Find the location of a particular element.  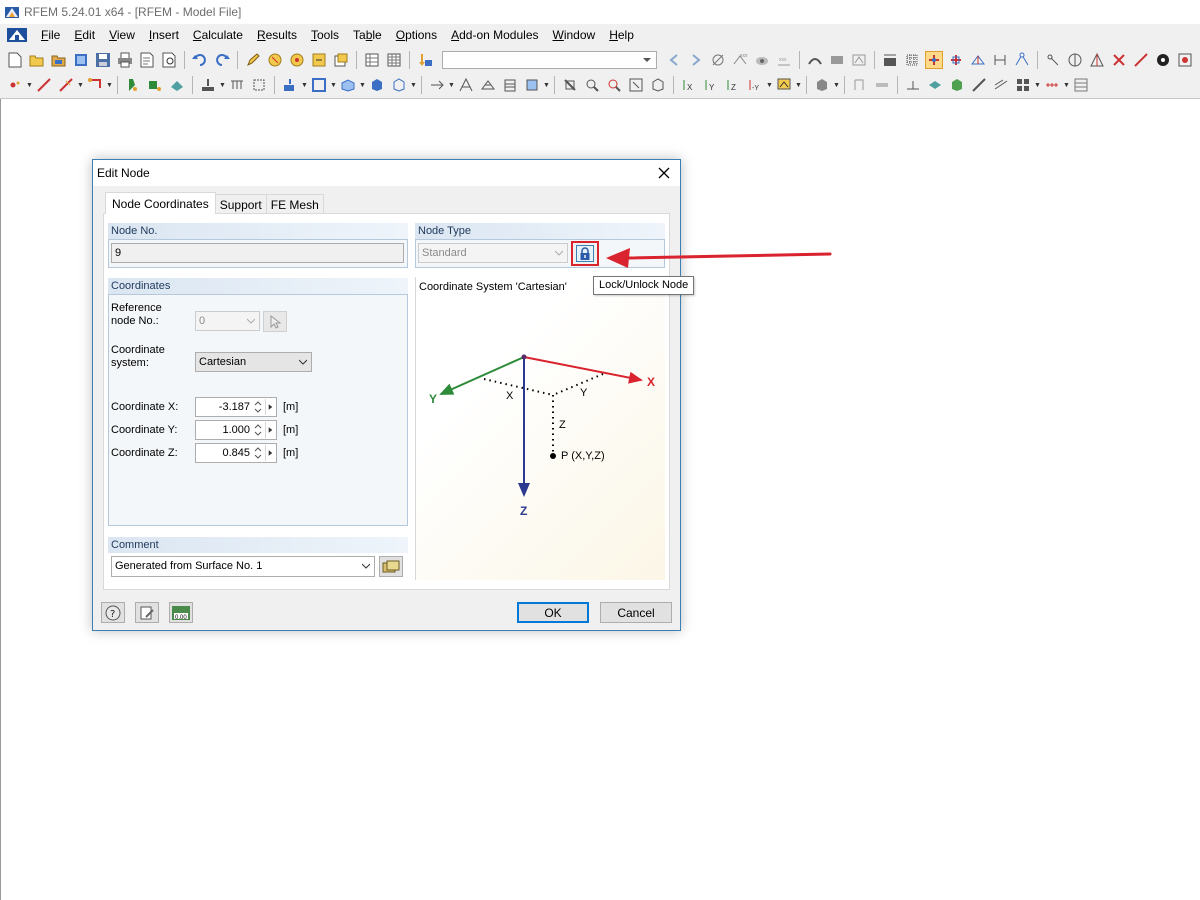

view-z-icon: Z is located at coordinates (733, 85).